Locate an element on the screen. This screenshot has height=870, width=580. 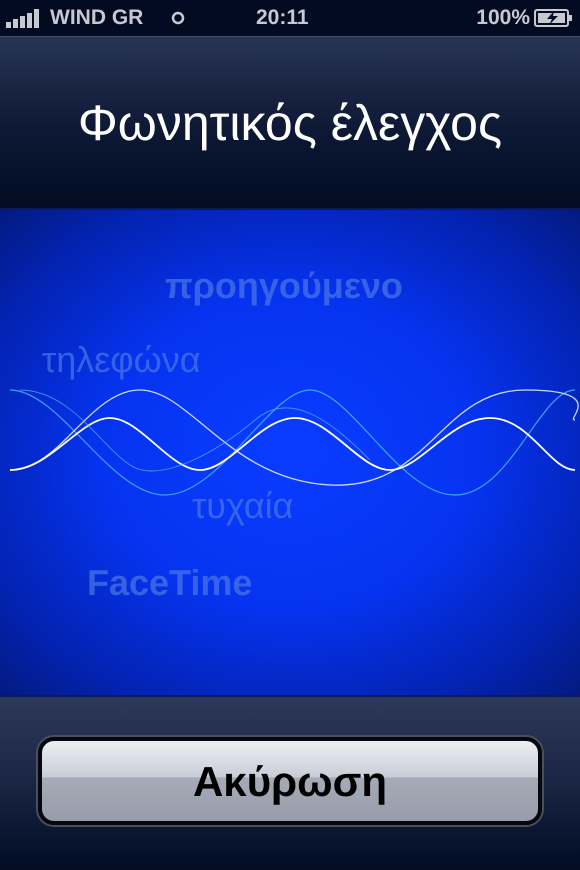
battery-charging-icon is located at coordinates (554, 18).